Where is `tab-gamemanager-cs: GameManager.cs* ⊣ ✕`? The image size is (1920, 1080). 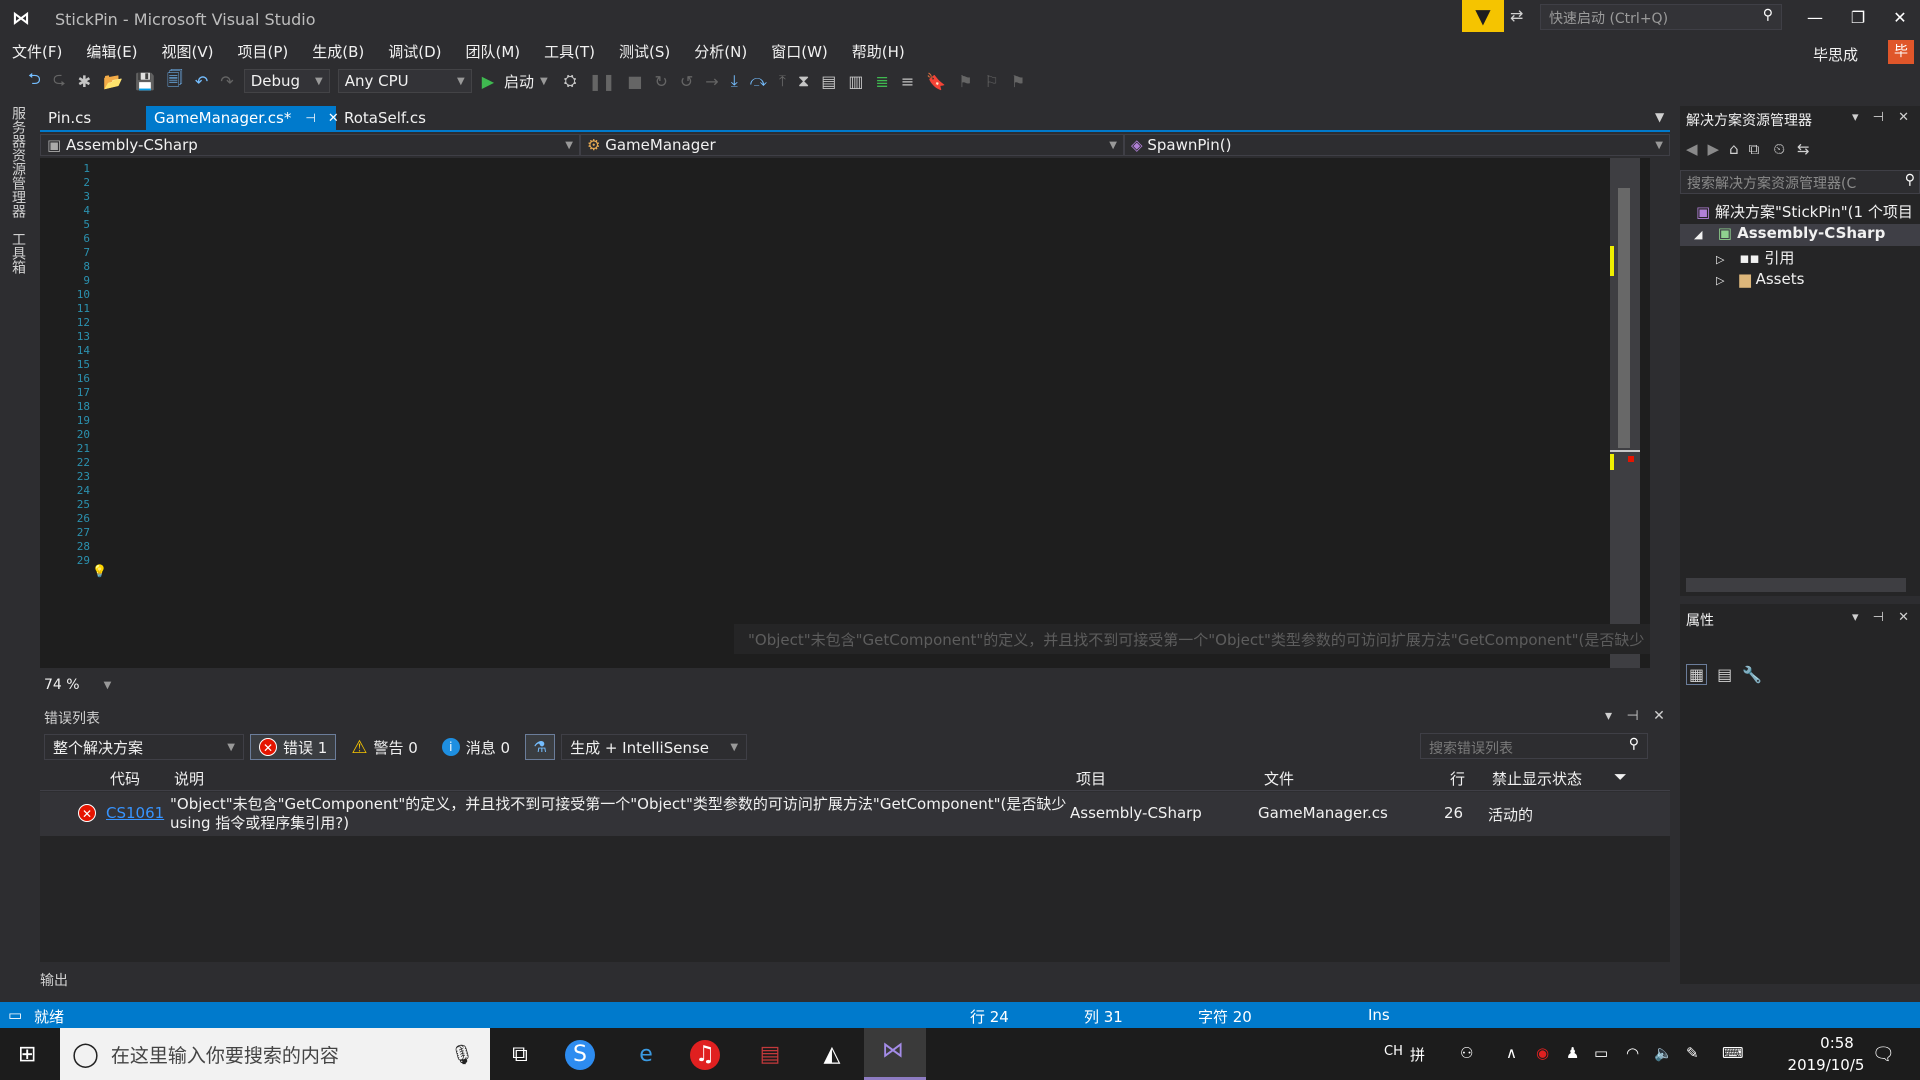 tab-gamemanager-cs: GameManager.cs* ⊣ ✕ is located at coordinates (242, 118).